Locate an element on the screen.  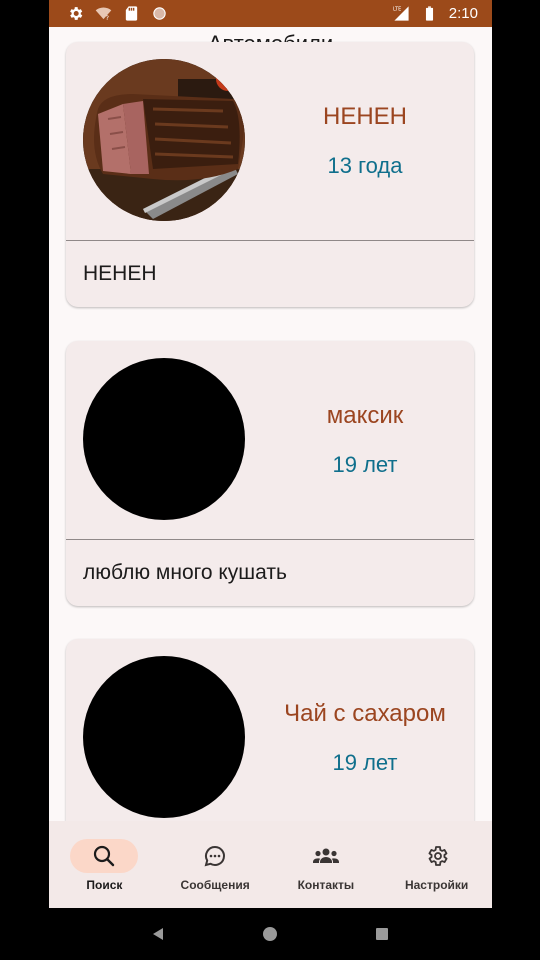
chat-icon is located at coordinates (215, 856).